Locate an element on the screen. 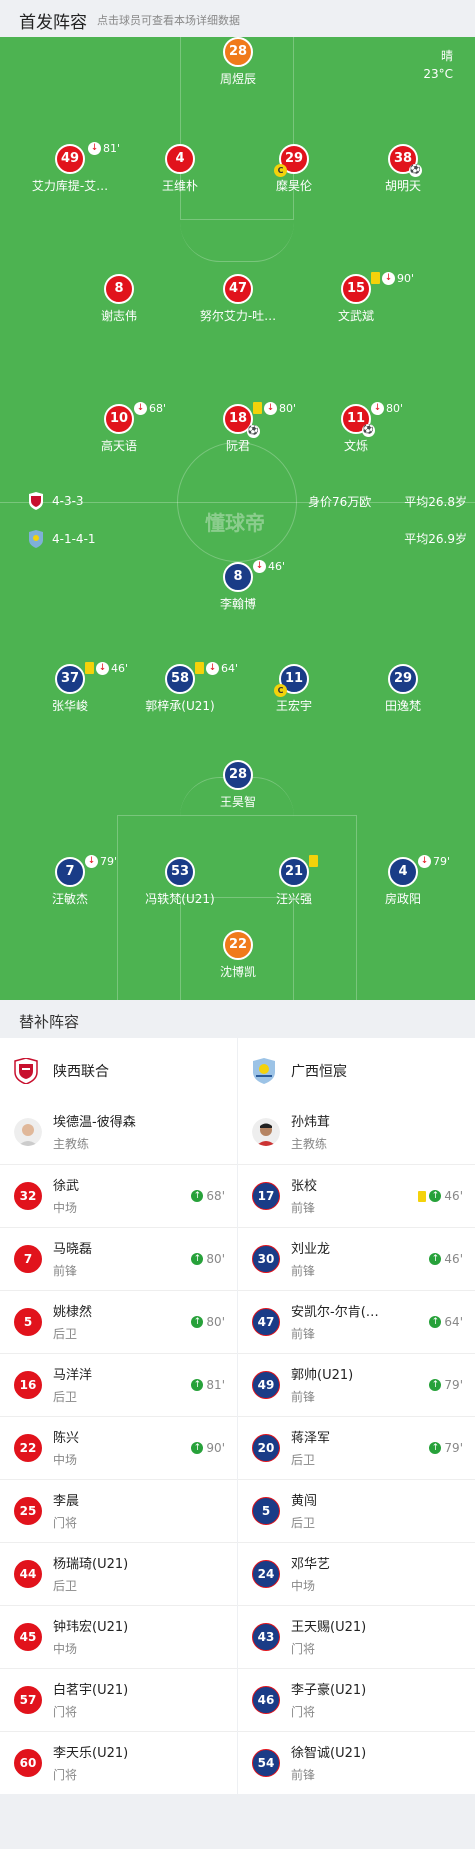 The image size is (475, 1849). player-events: ↓ 68' is located at coordinates (150, 408).